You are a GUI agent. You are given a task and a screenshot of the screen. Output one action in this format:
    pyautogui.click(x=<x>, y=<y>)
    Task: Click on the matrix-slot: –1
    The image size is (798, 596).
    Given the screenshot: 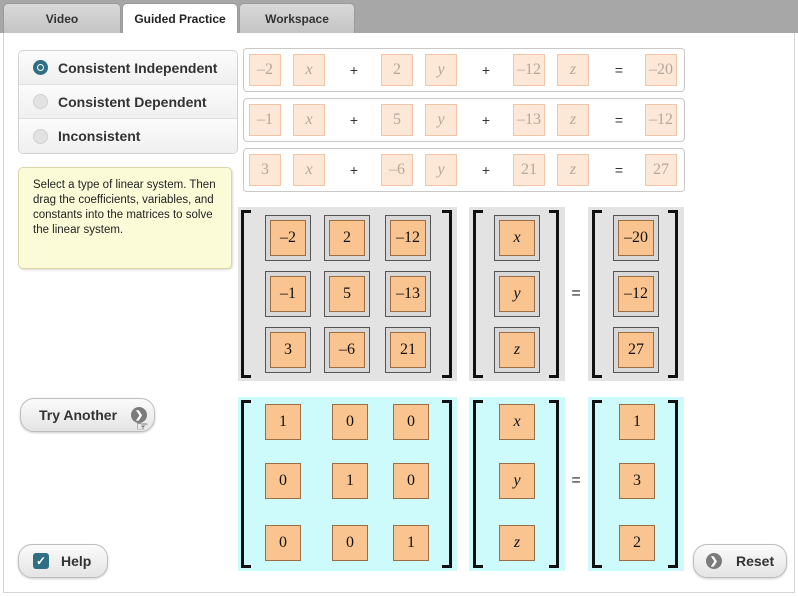 What is the action you would take?
    pyautogui.click(x=288, y=294)
    